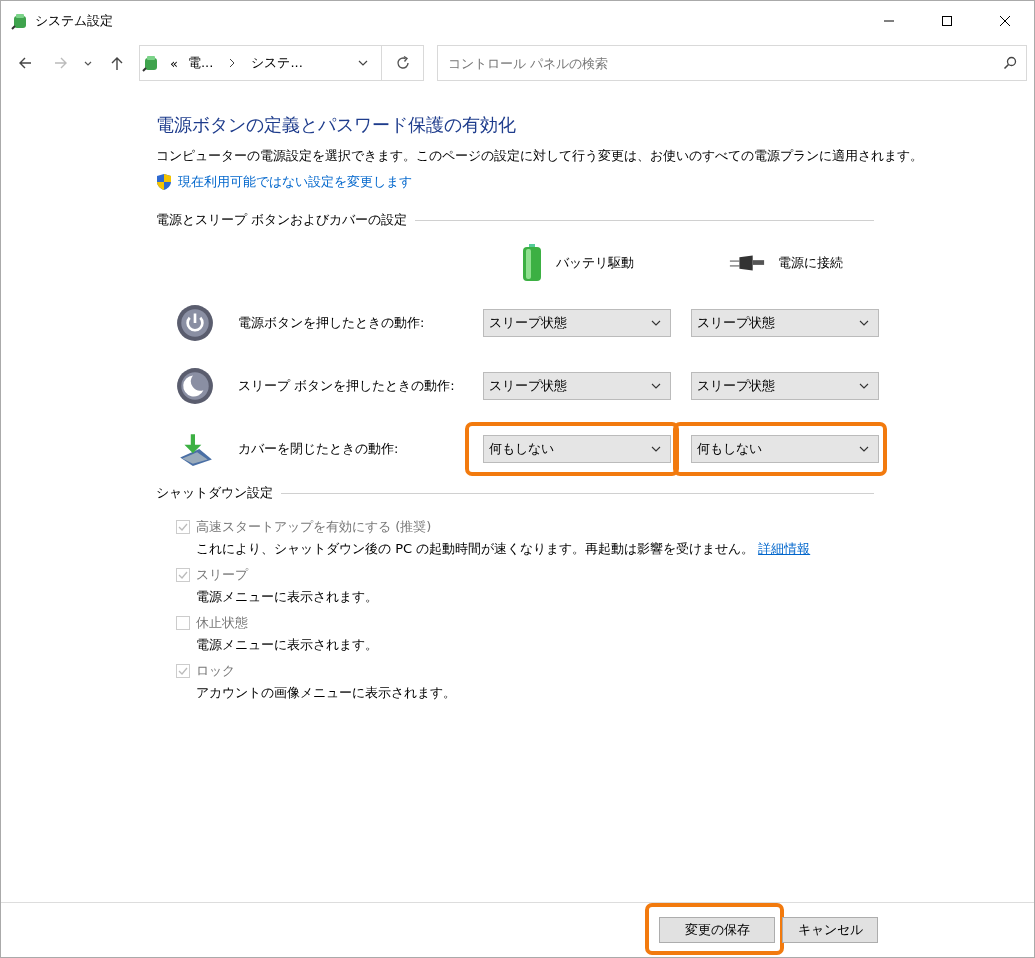 This screenshot has height=958, width=1035. Describe the element at coordinates (195, 386) in the screenshot. I see `moon-icon` at that location.